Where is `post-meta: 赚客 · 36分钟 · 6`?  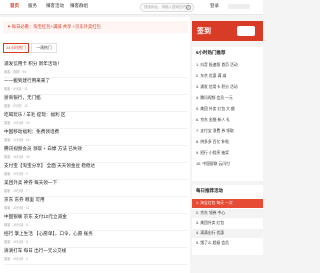 post-meta: 赚客 · 36分钟 · 6 is located at coordinates (16, 225).